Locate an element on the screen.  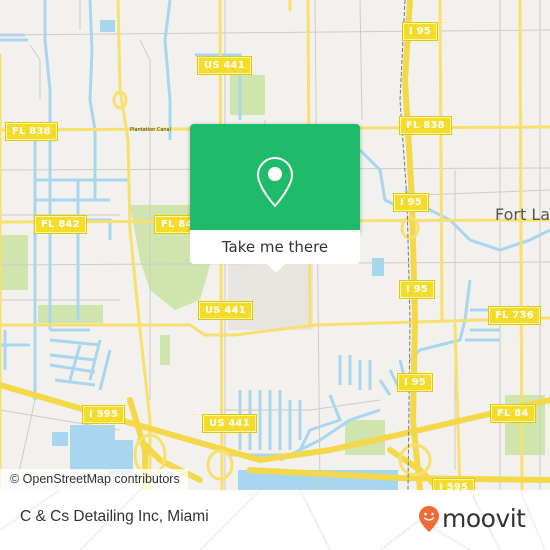
moovit-logo: moovit is located at coordinates (472, 519).